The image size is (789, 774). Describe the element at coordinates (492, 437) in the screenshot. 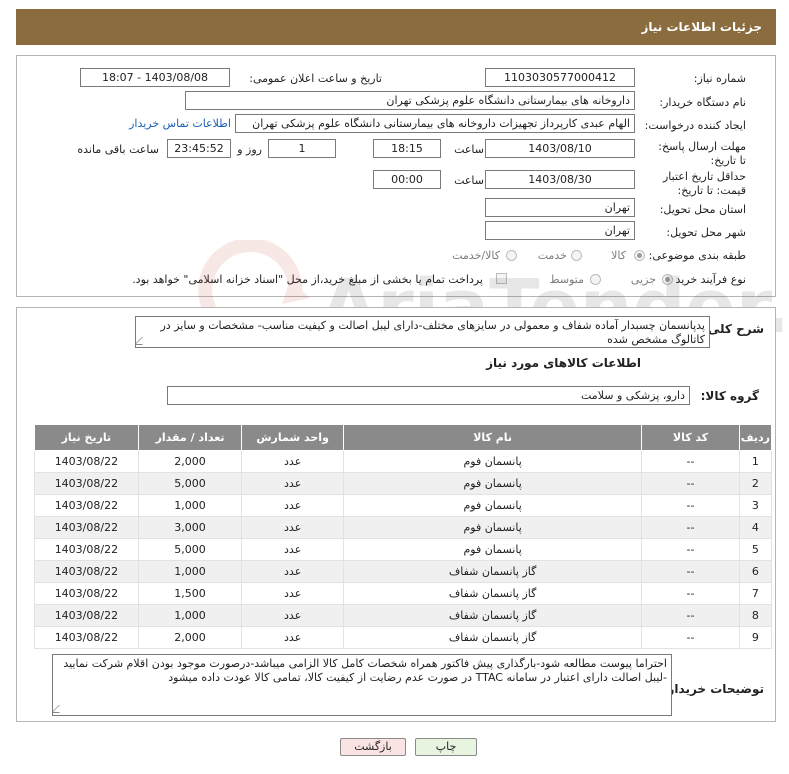

I see `col-name: نام کالا` at that location.